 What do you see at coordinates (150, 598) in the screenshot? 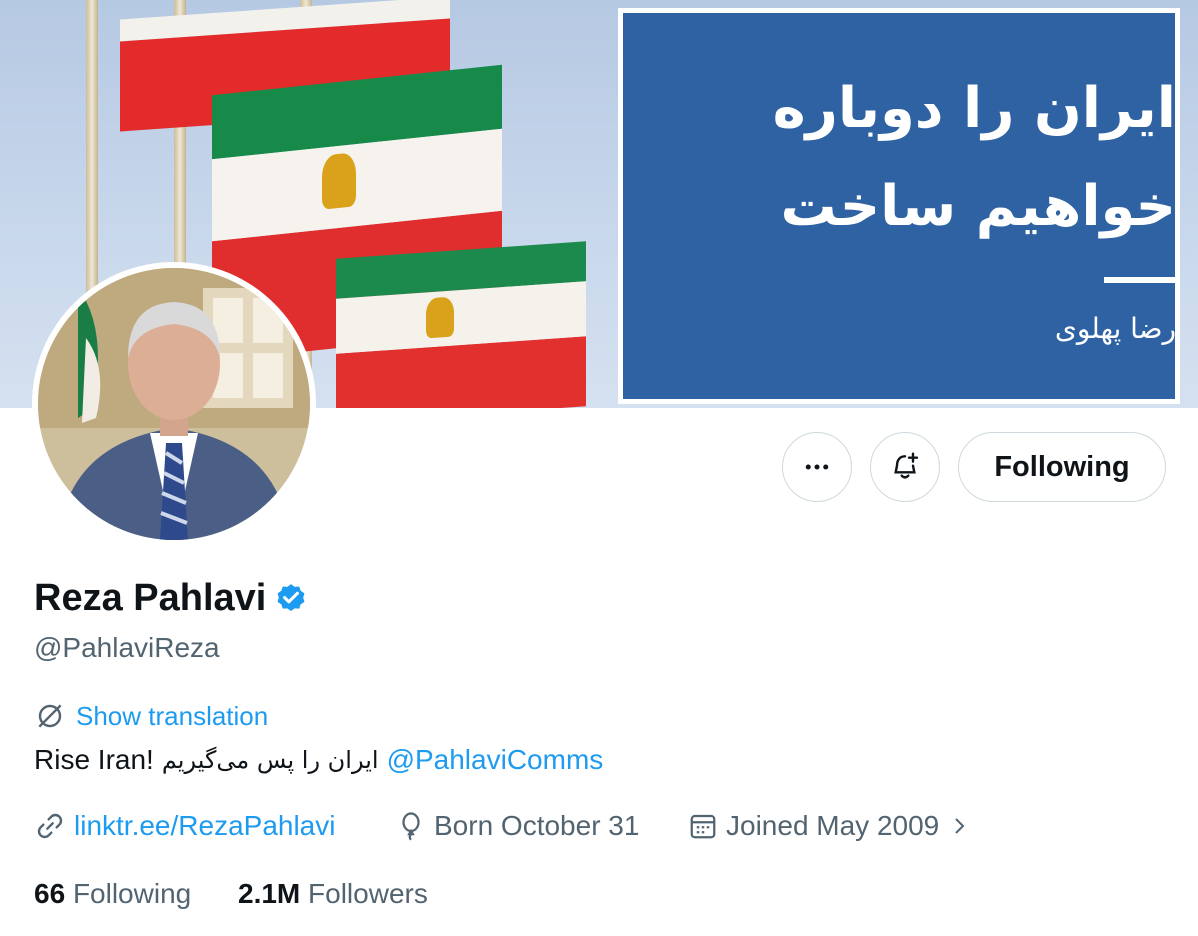
I see `display-name-text: Reza Pahlavi` at bounding box center [150, 598].